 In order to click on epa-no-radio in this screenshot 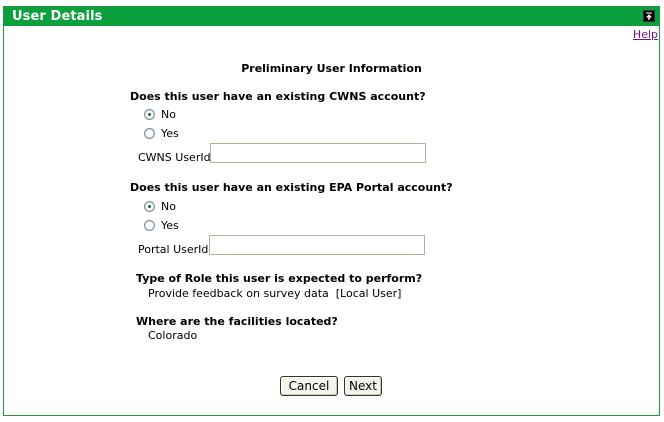, I will do `click(149, 206)`.